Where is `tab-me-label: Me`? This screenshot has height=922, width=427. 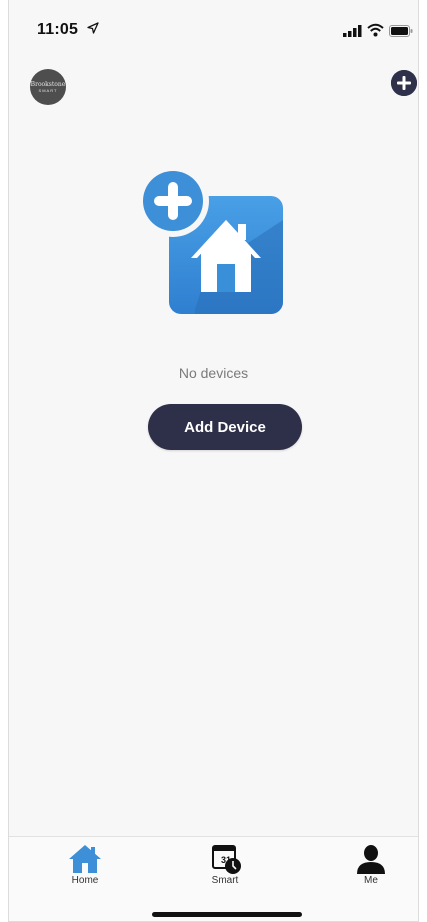
tab-me-label: Me is located at coordinates (371, 880).